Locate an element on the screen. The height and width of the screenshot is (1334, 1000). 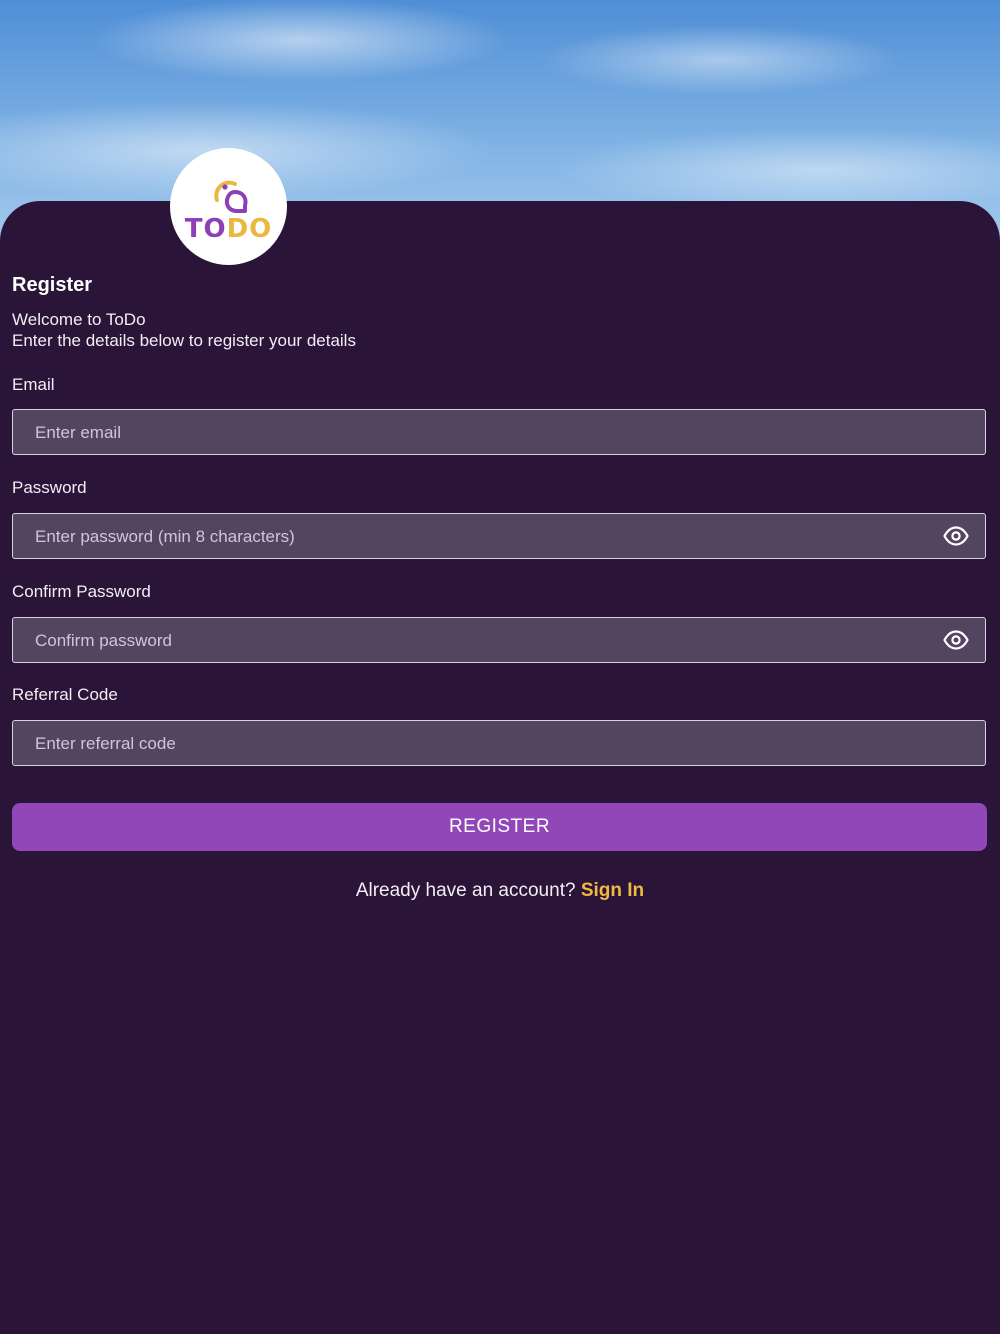
referral-code-input is located at coordinates (485, 744).